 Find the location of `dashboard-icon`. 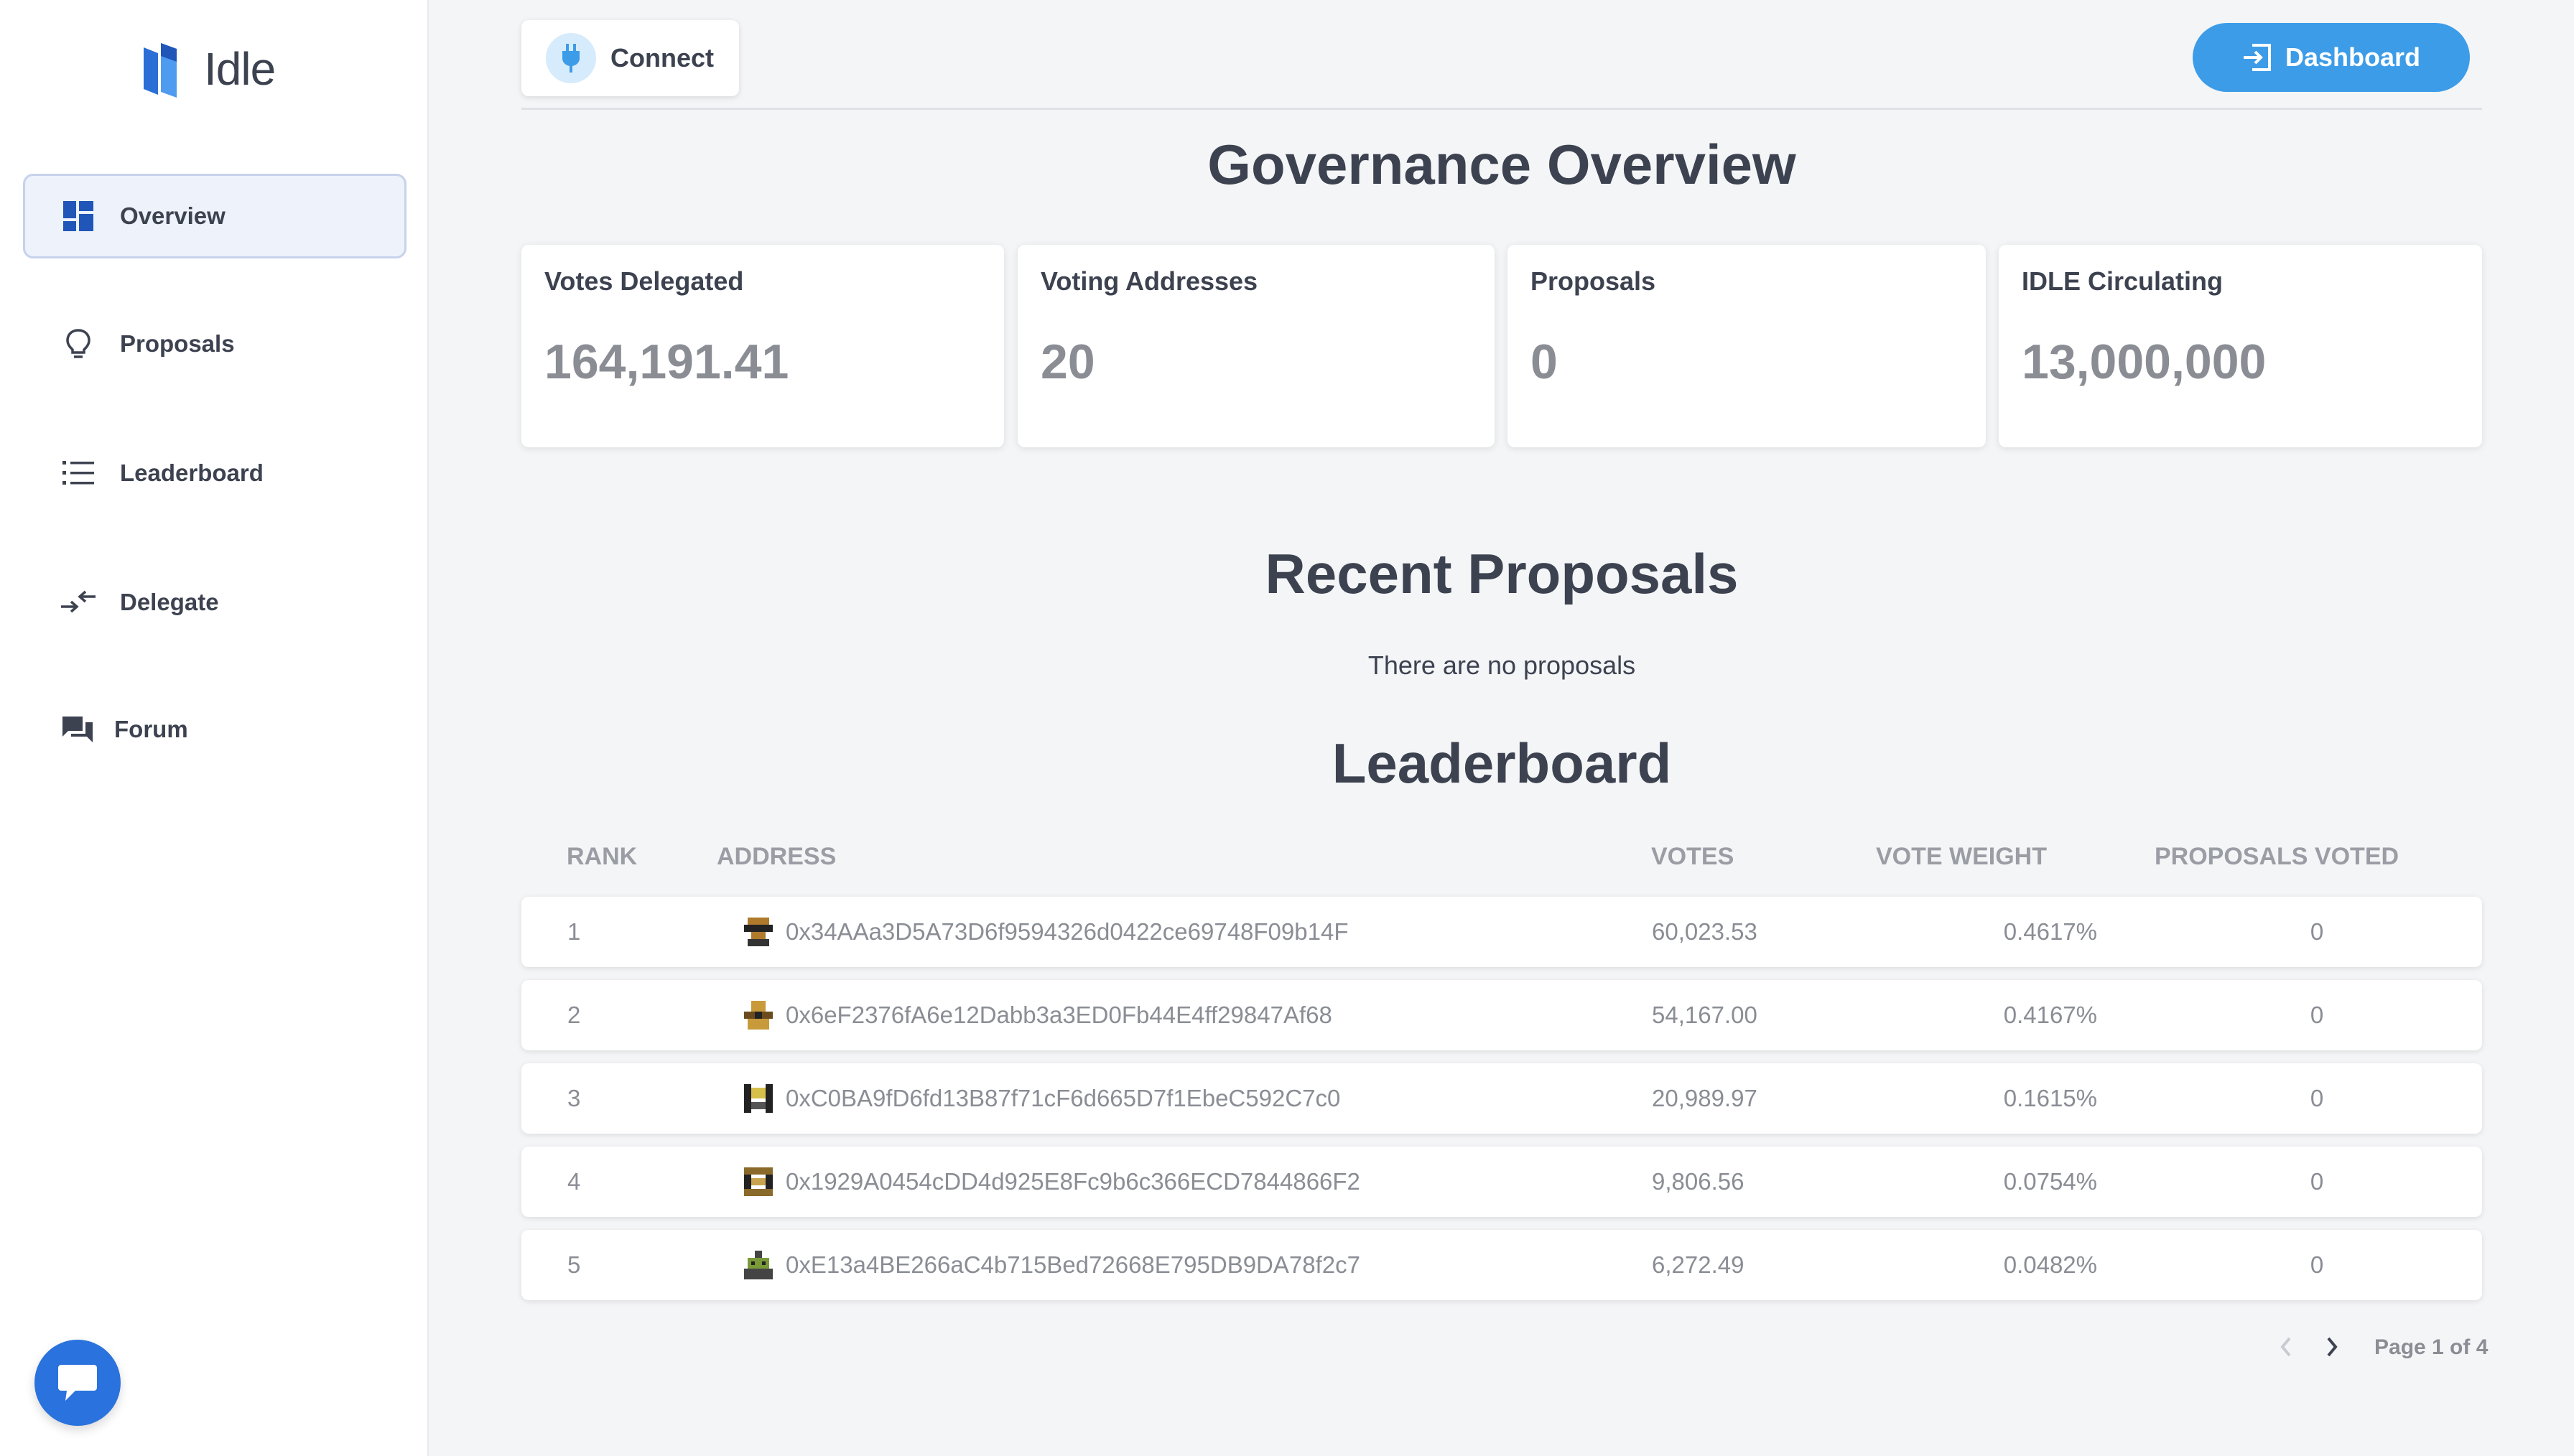

dashboard-icon is located at coordinates (78, 216).